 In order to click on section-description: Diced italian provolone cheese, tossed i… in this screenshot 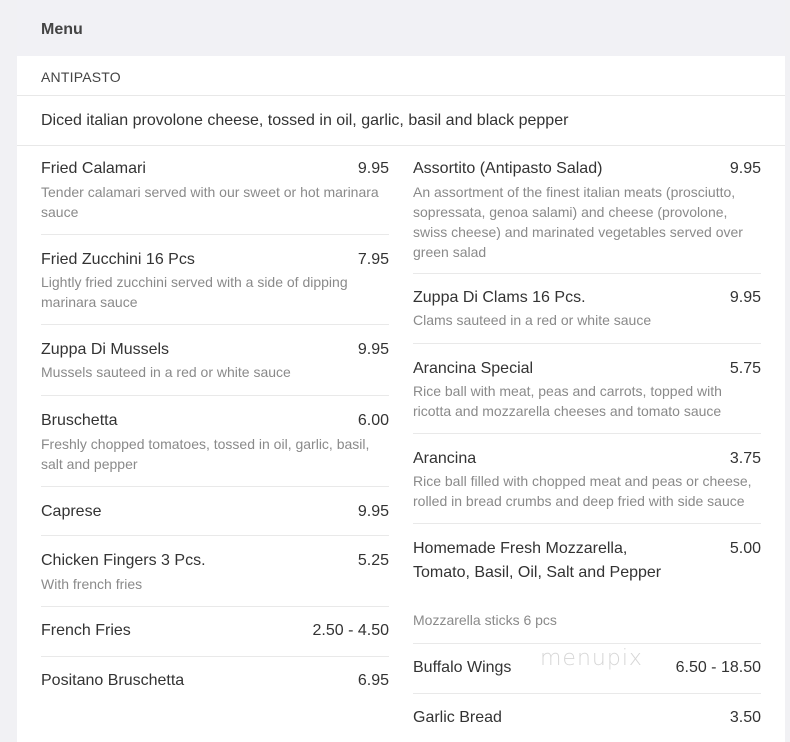, I will do `click(305, 120)`.